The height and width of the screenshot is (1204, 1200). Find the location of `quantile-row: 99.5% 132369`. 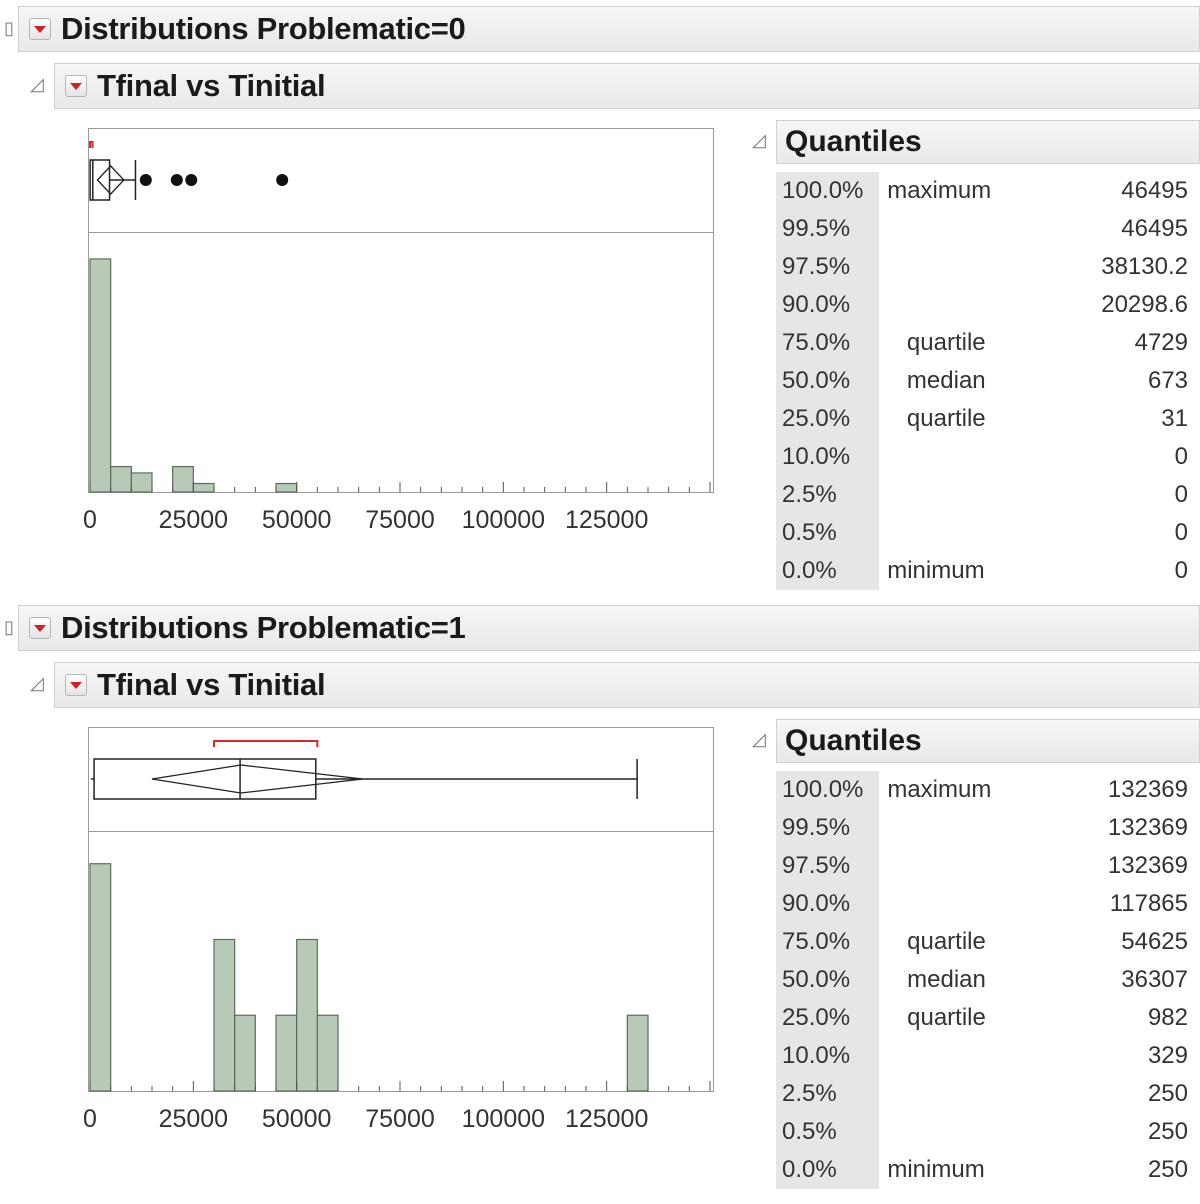

quantile-row: 99.5% 132369 is located at coordinates (988, 828).